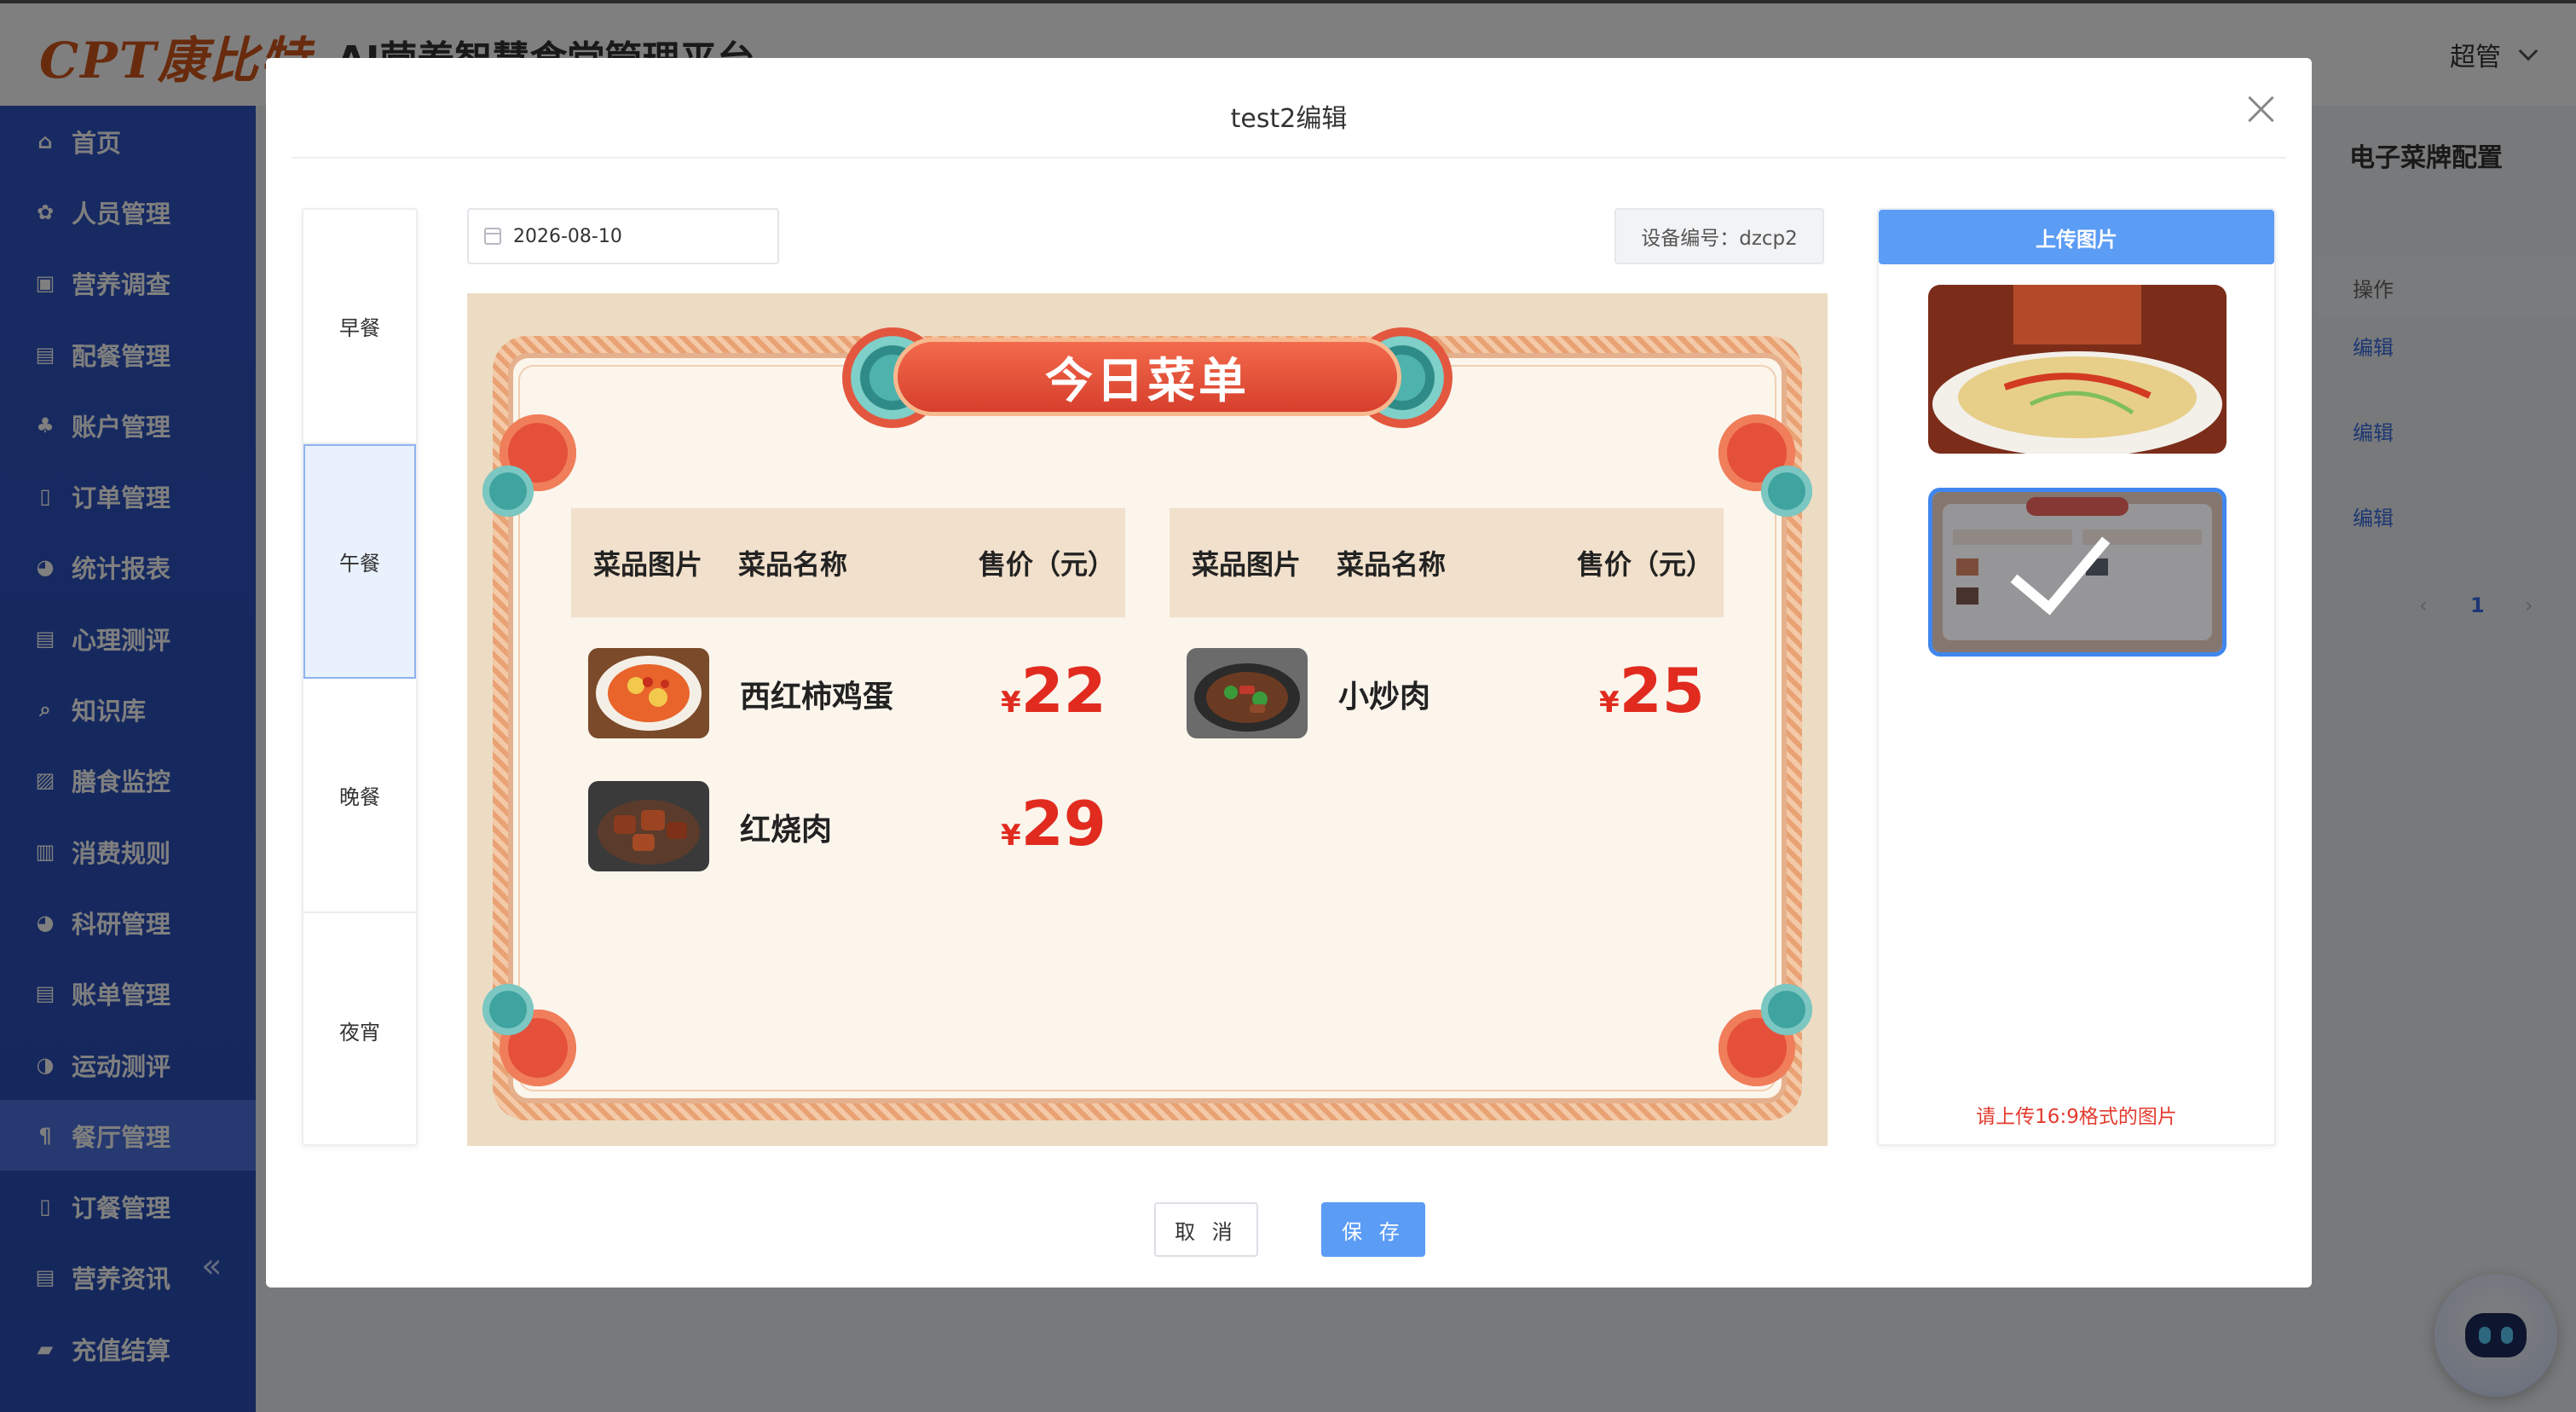 The image size is (2576, 1412). What do you see at coordinates (1206, 1229) in the screenshot?
I see `cancel-button: 取 消` at bounding box center [1206, 1229].